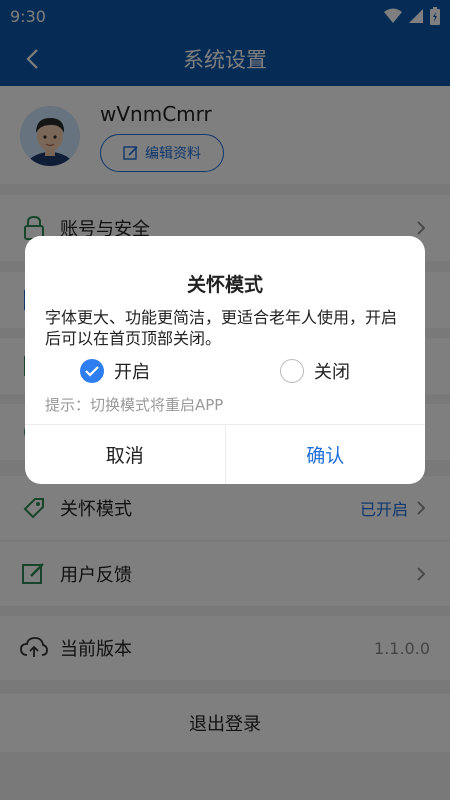  I want to click on cancel-button: 取消, so click(125, 454).